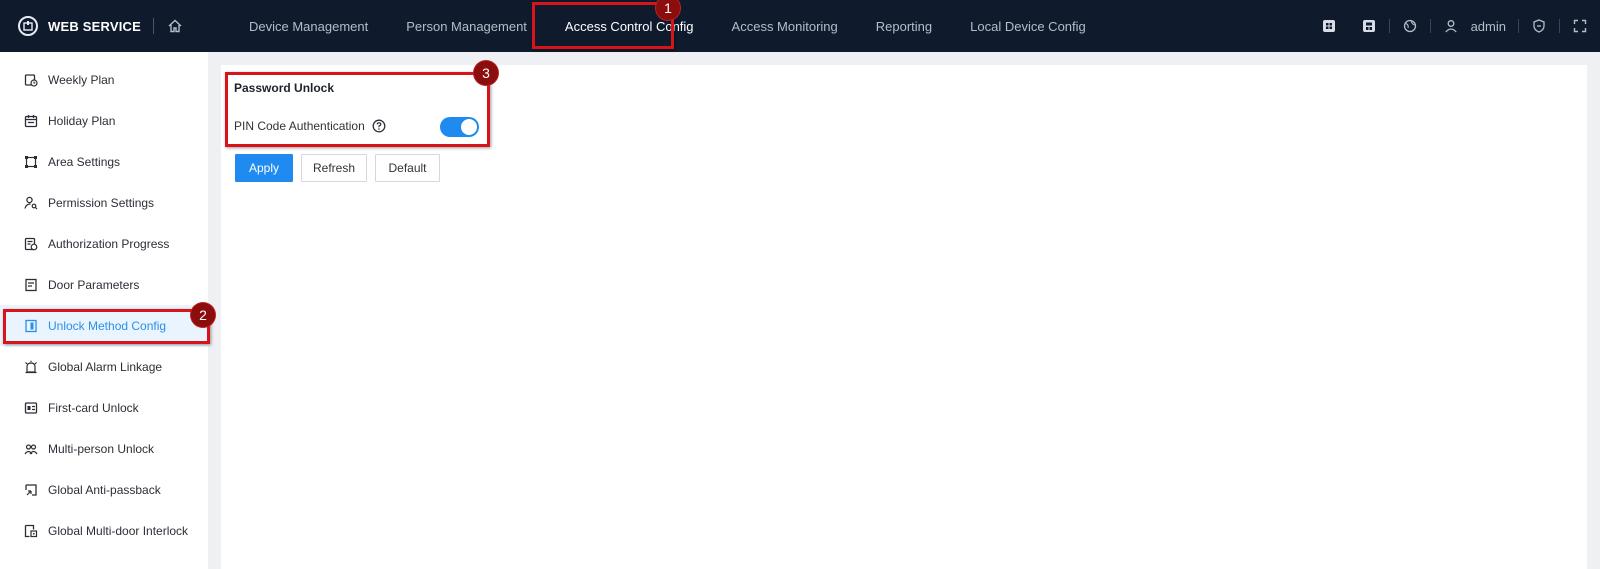  I want to click on sidebar-item-label: Weekly Plan, so click(81, 79).